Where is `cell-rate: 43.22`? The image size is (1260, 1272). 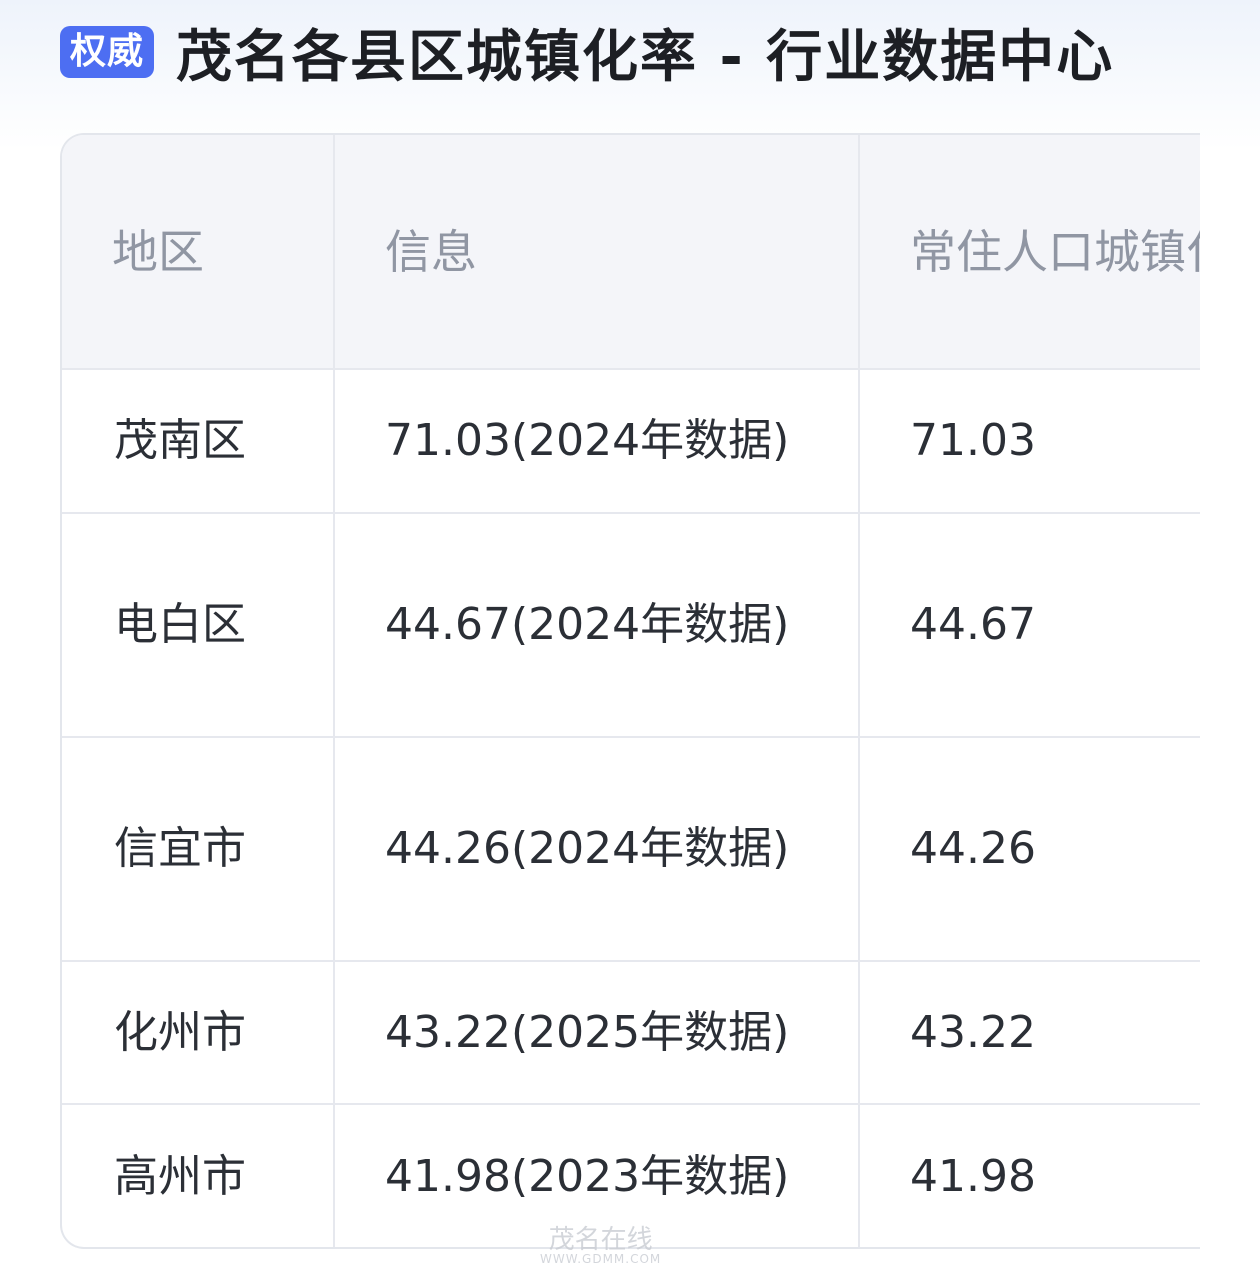 cell-rate: 43.22 is located at coordinates (1029, 1033).